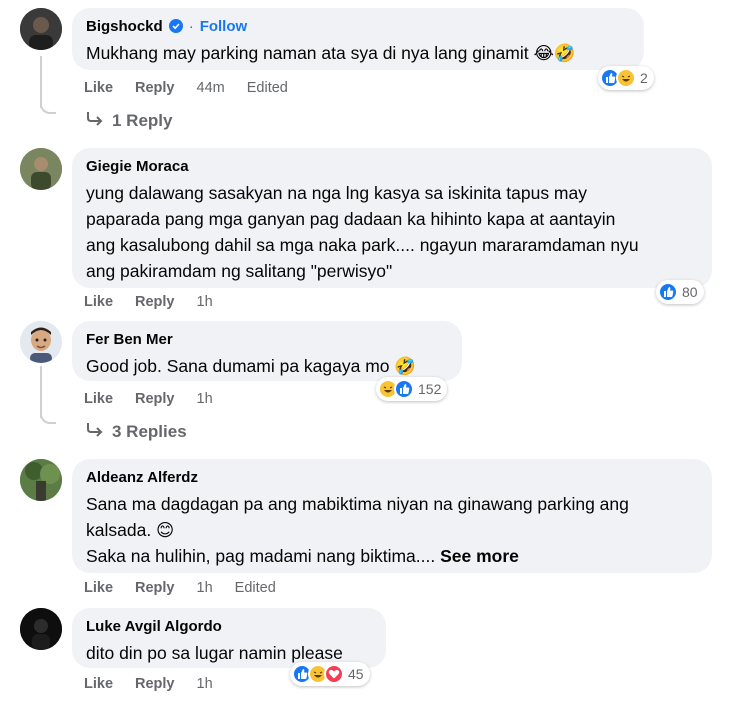  What do you see at coordinates (186, 88) in the screenshot?
I see `comment-actions: Like Reply 44m Edited` at bounding box center [186, 88].